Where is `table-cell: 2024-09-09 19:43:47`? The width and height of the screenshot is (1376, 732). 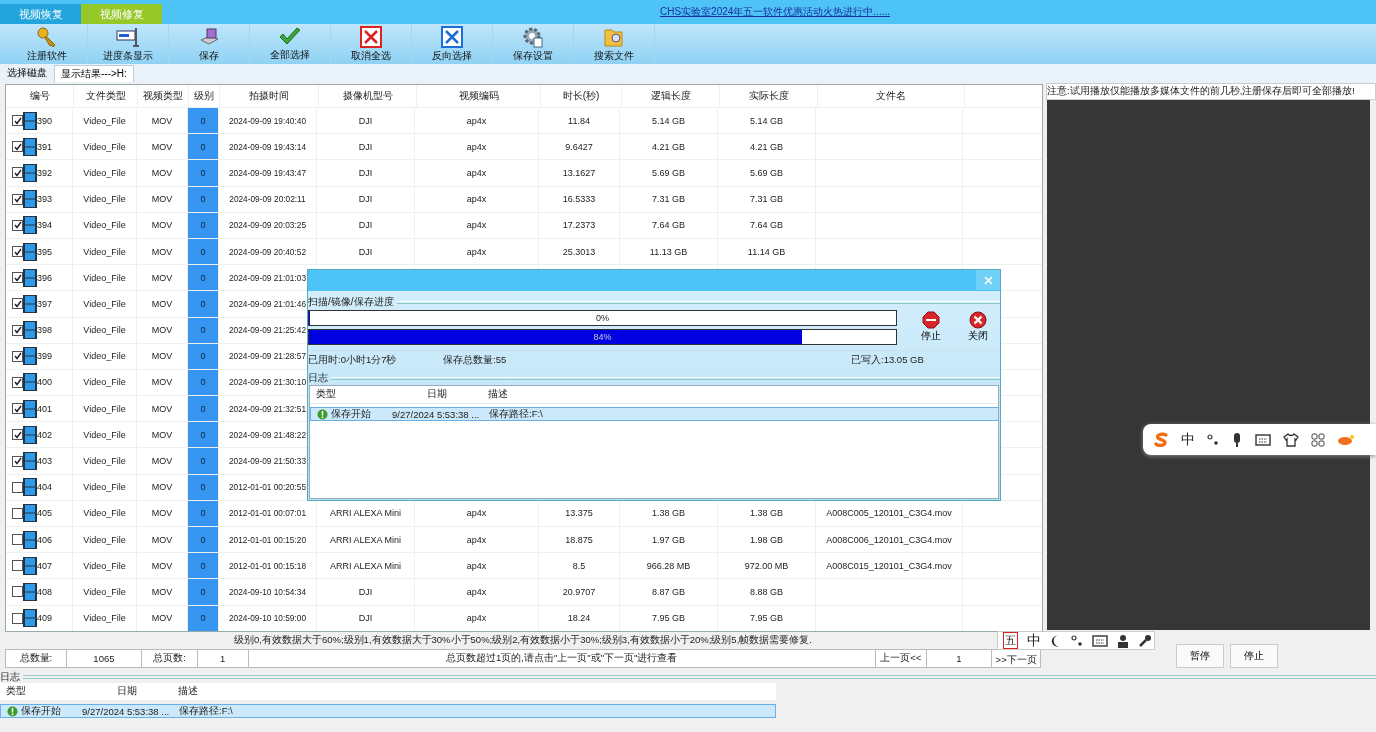 table-cell: 2024-09-09 19:43:47 is located at coordinates (268, 173).